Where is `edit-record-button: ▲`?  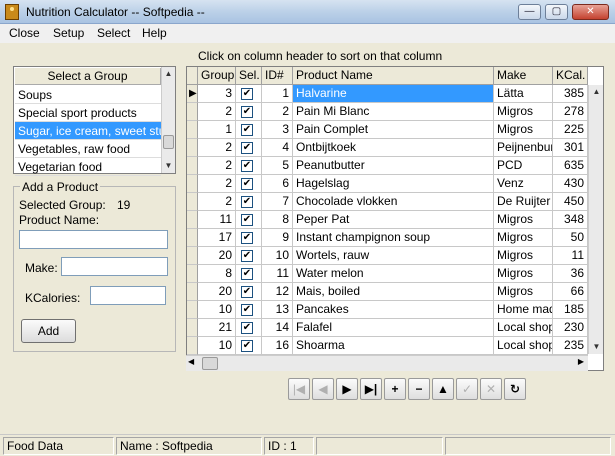 edit-record-button: ▲ is located at coordinates (443, 389).